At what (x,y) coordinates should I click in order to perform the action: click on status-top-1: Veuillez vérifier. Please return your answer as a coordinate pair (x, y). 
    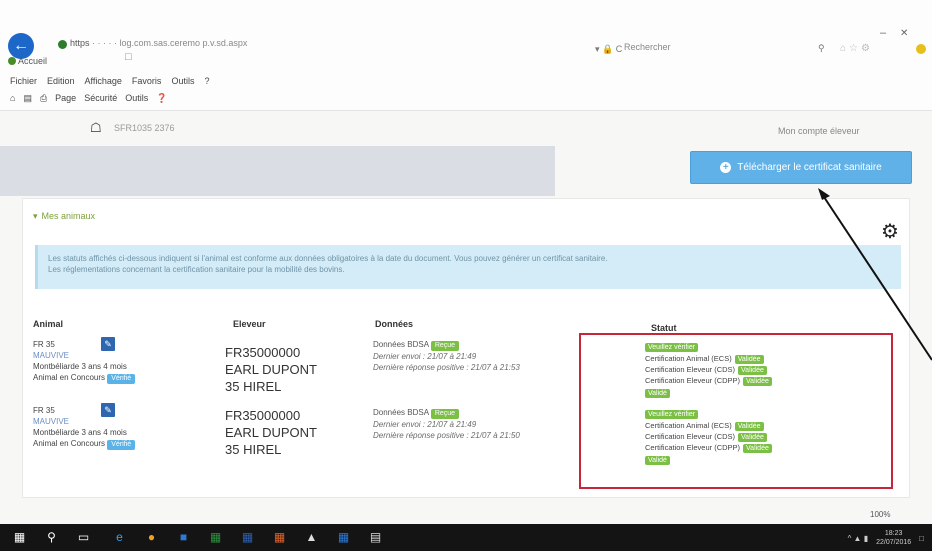
    Looking at the image, I should click on (672, 347).